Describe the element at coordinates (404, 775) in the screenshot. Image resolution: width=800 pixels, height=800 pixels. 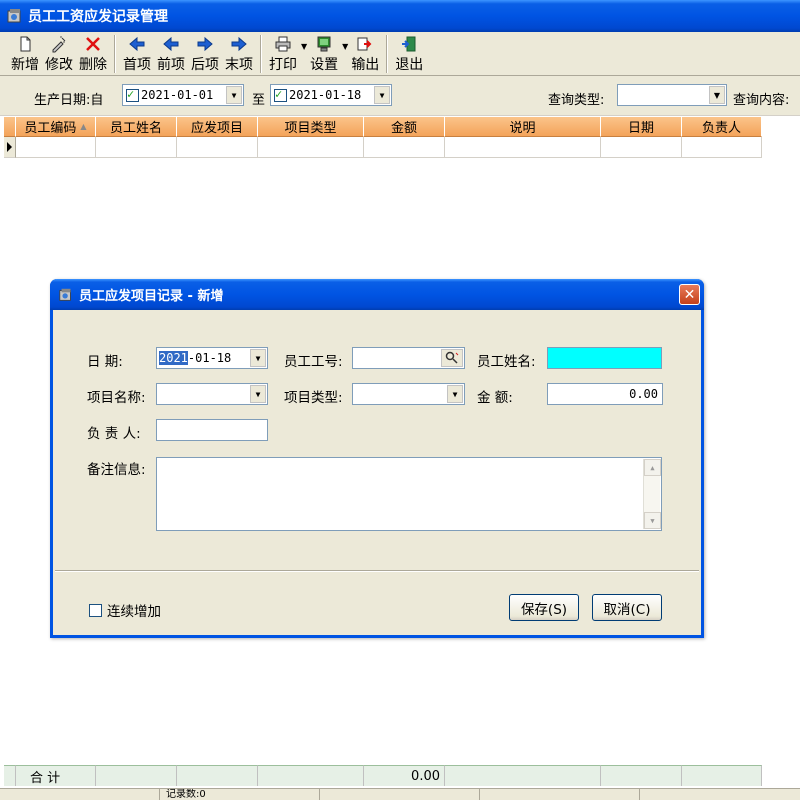
I see `summary-amount: 0.00` at that location.